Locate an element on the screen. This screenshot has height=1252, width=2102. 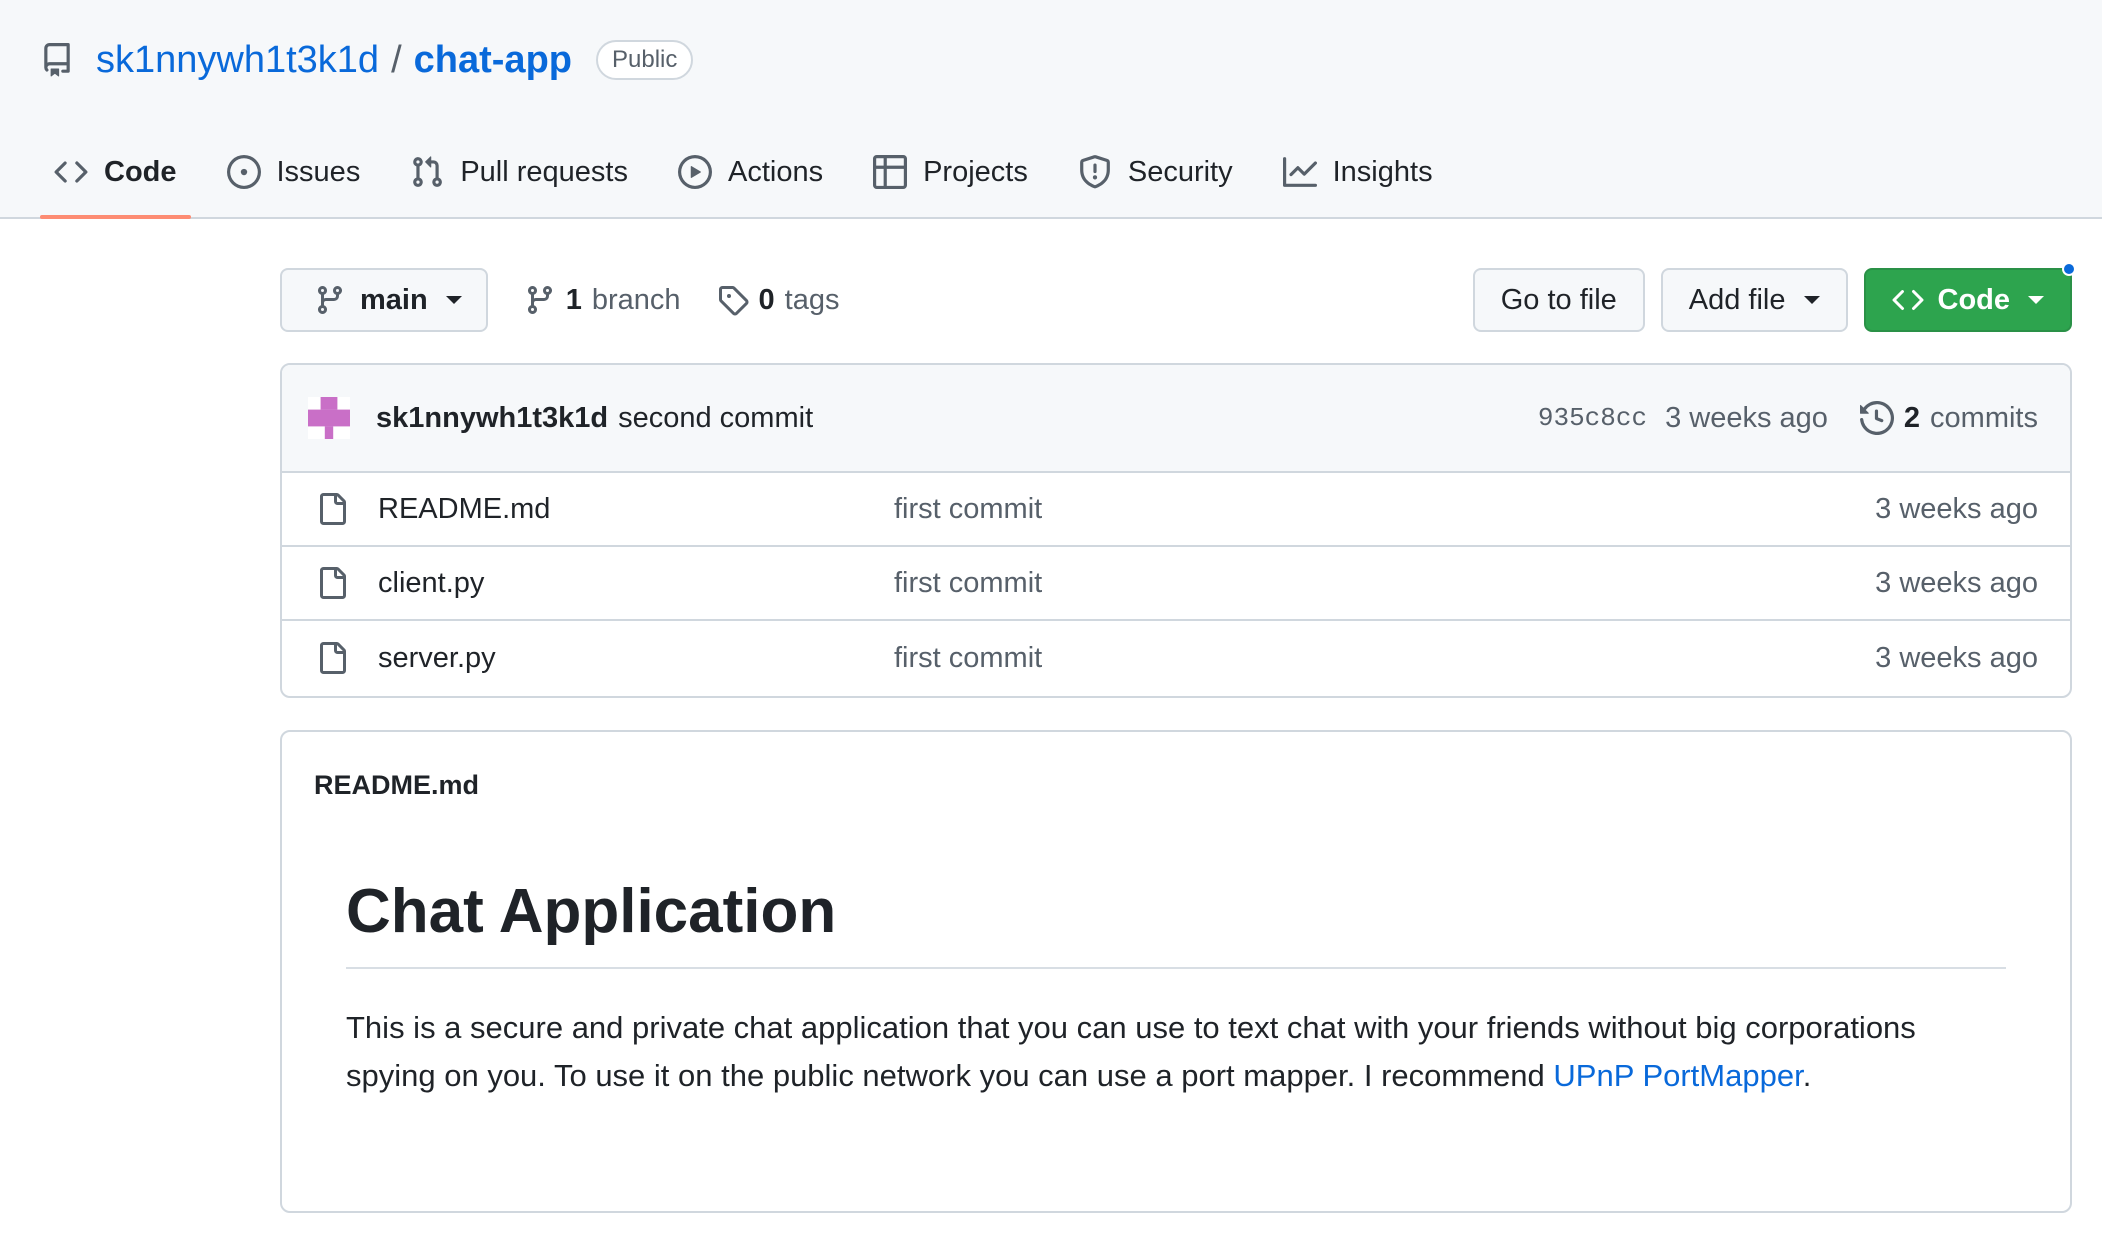
add-file-button: Add file is located at coordinates (1754, 300).